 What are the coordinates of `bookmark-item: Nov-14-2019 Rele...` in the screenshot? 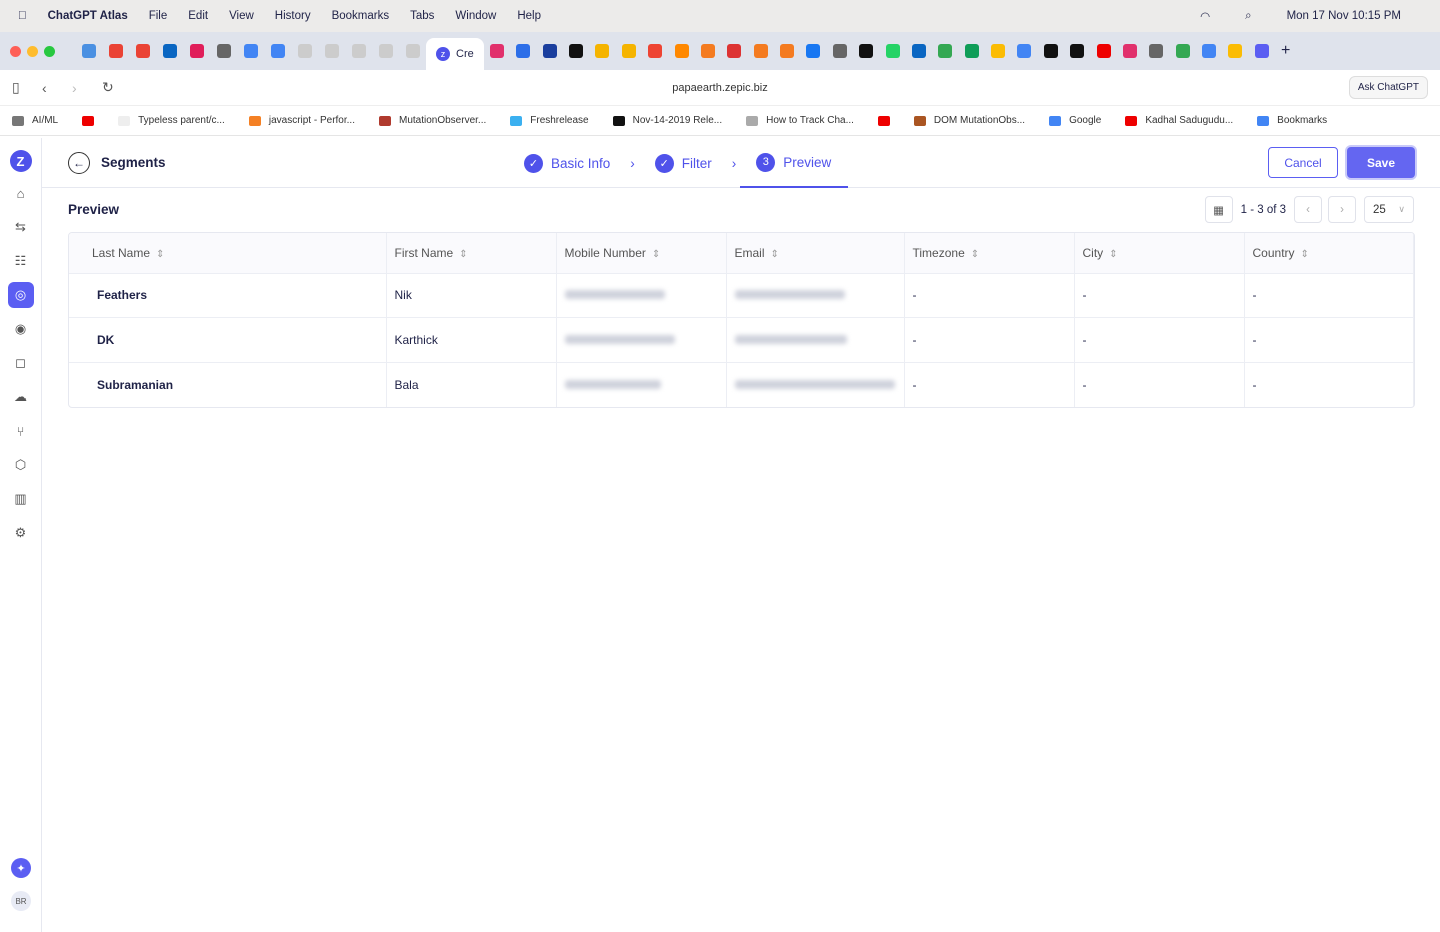 It's located at (667, 120).